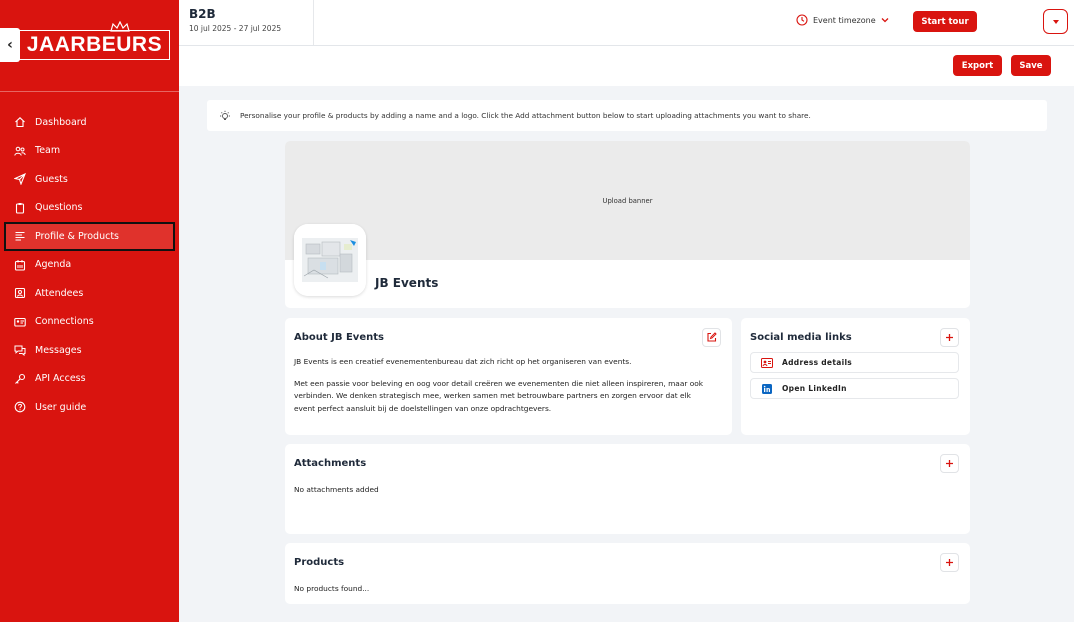  Describe the element at coordinates (802, 20) in the screenshot. I see `clock-icon` at that location.